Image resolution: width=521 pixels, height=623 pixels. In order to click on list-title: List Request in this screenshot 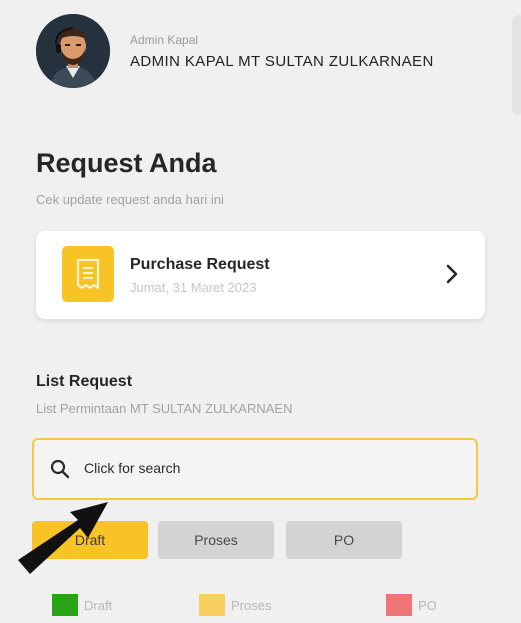, I will do `click(84, 381)`.